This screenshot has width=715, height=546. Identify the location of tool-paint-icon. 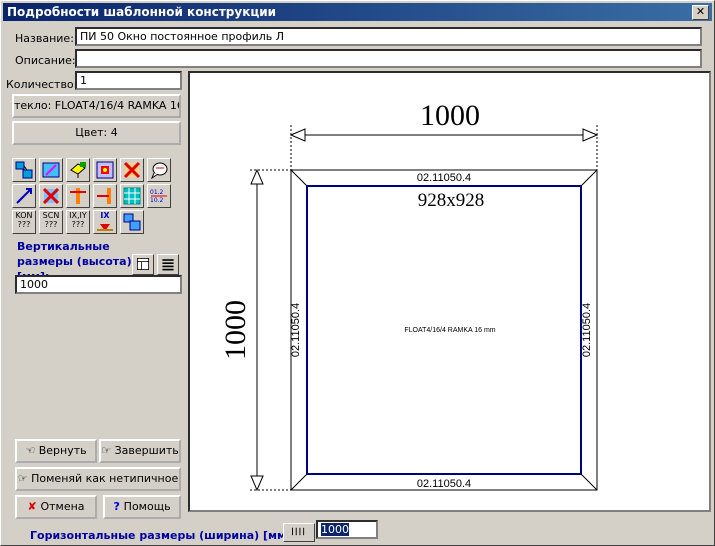
(78, 170).